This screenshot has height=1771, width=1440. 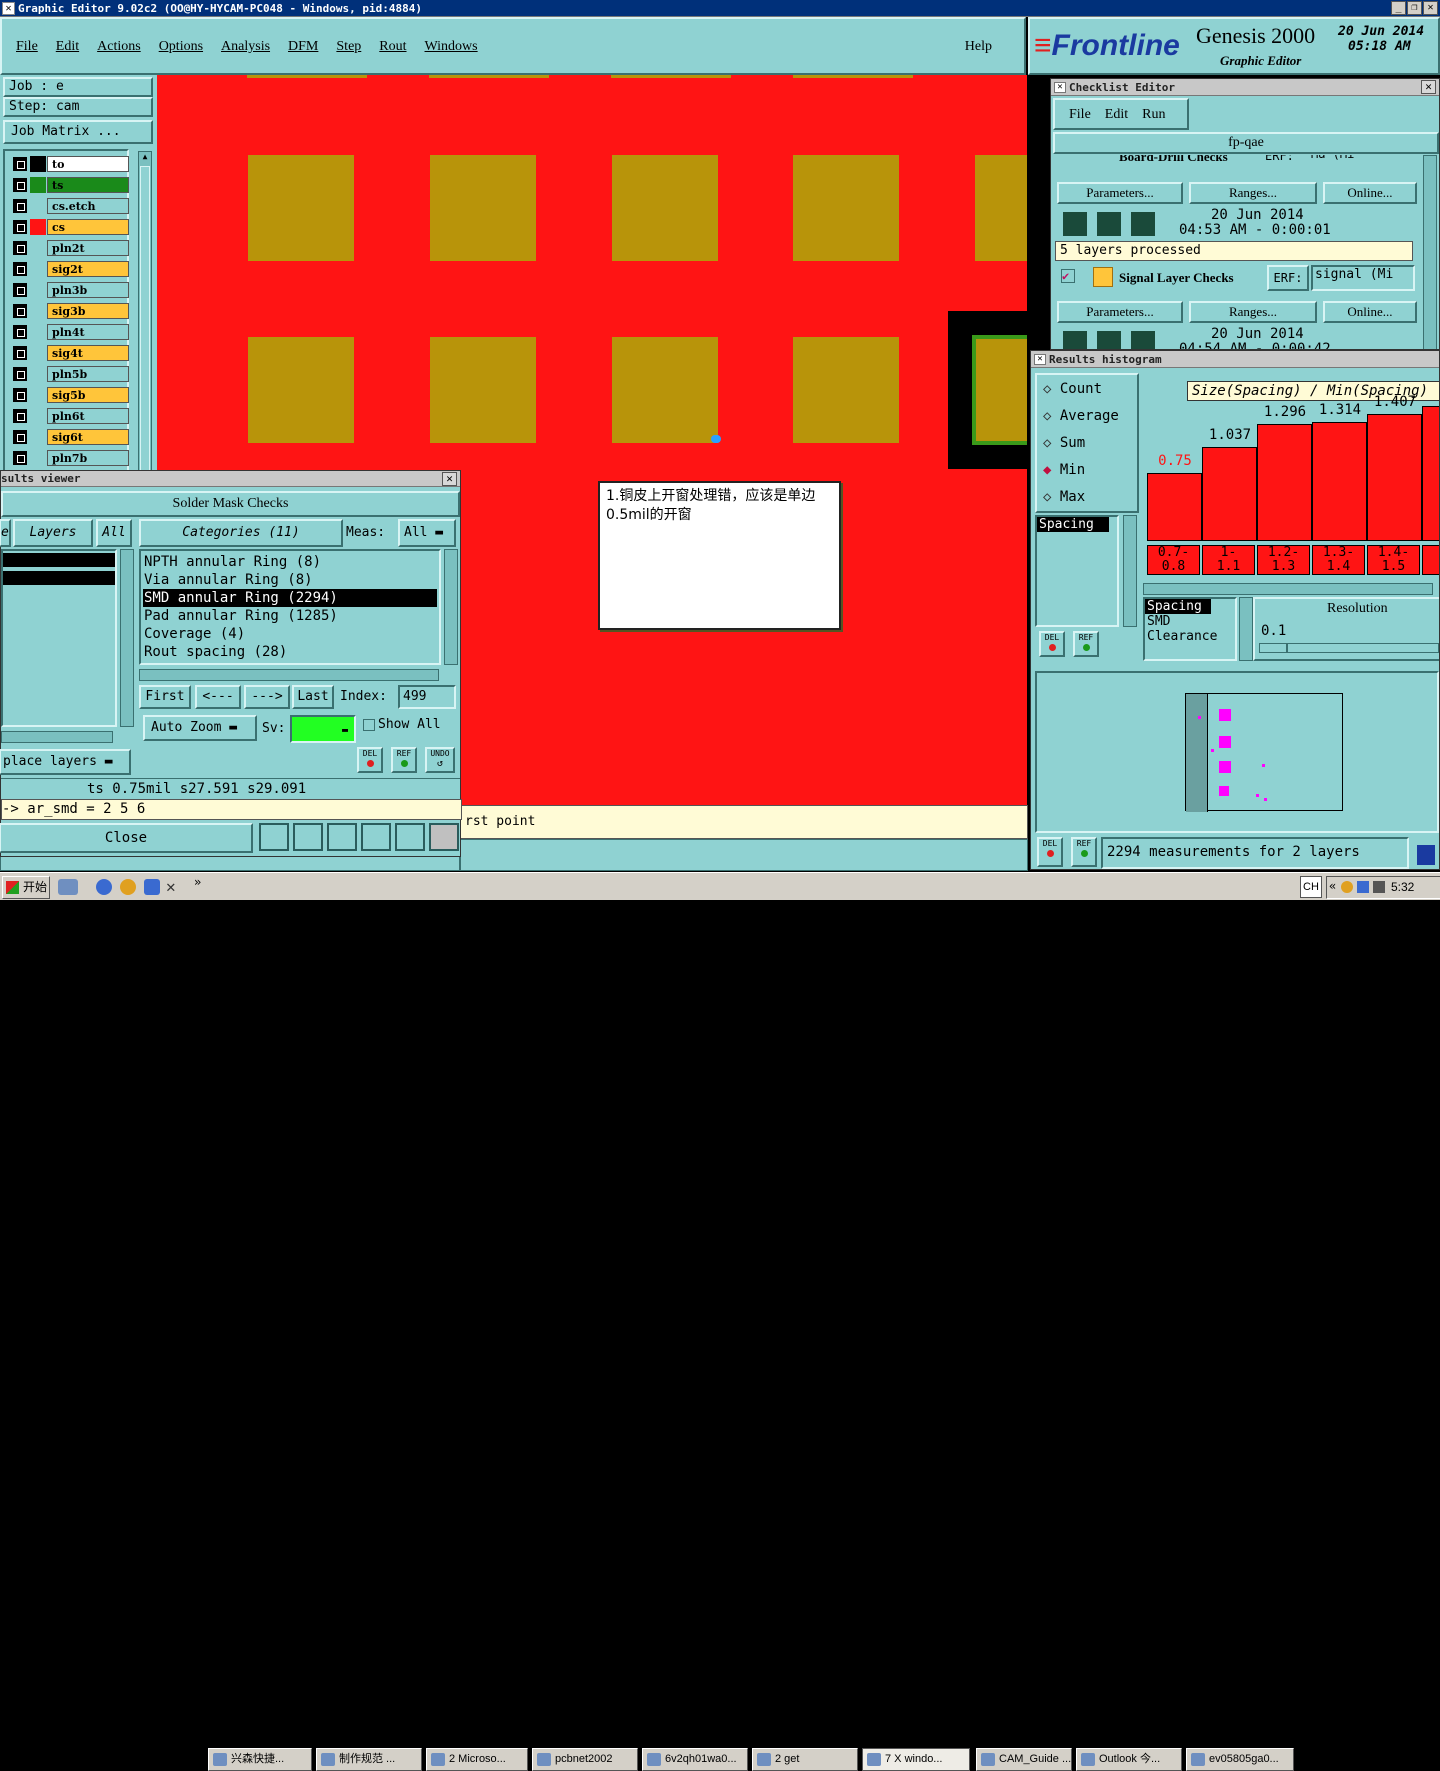 I want to click on clock-app-icon, so click(x=128, y=887).